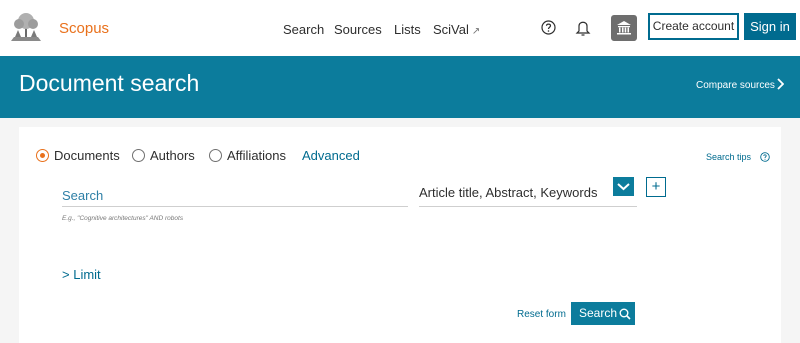 The height and width of the screenshot is (343, 800). What do you see at coordinates (541, 314) in the screenshot?
I see `reset-form-link: Reset form` at bounding box center [541, 314].